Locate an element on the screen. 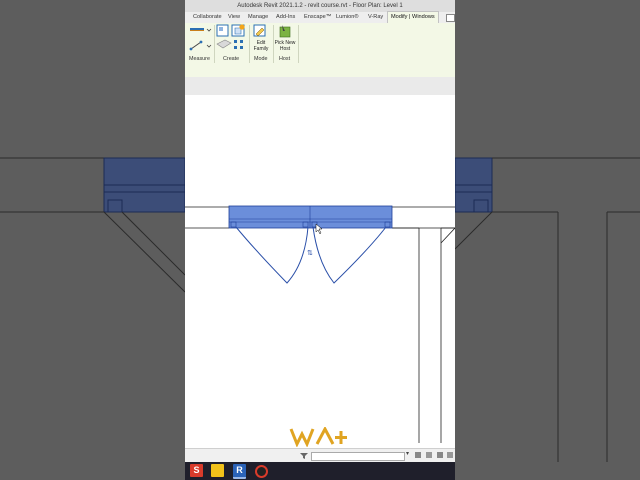  flip-control-icon: ⇅ is located at coordinates (310, 253).